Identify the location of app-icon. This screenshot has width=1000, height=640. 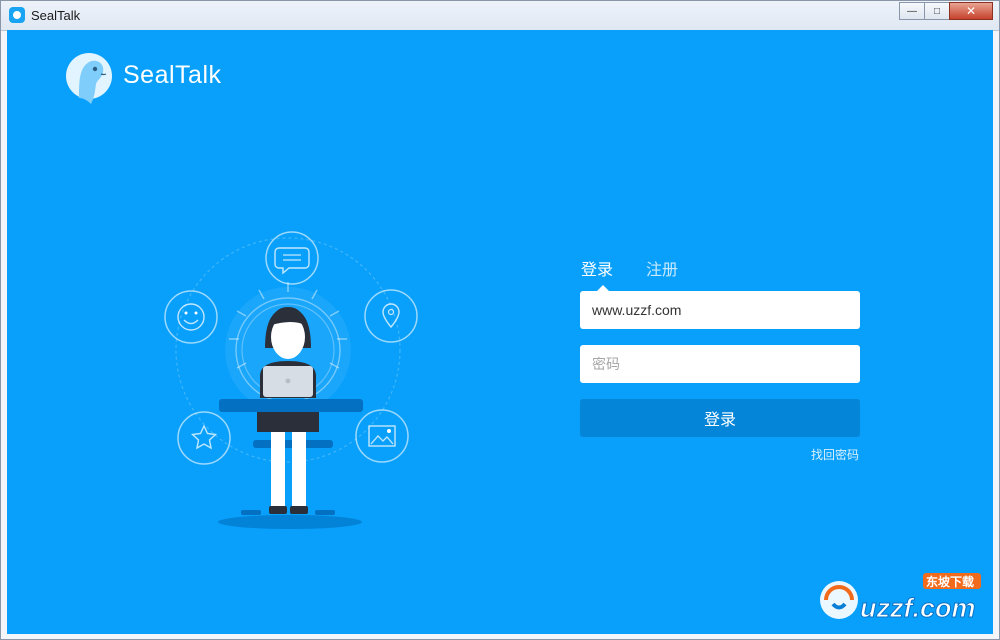
(17, 15).